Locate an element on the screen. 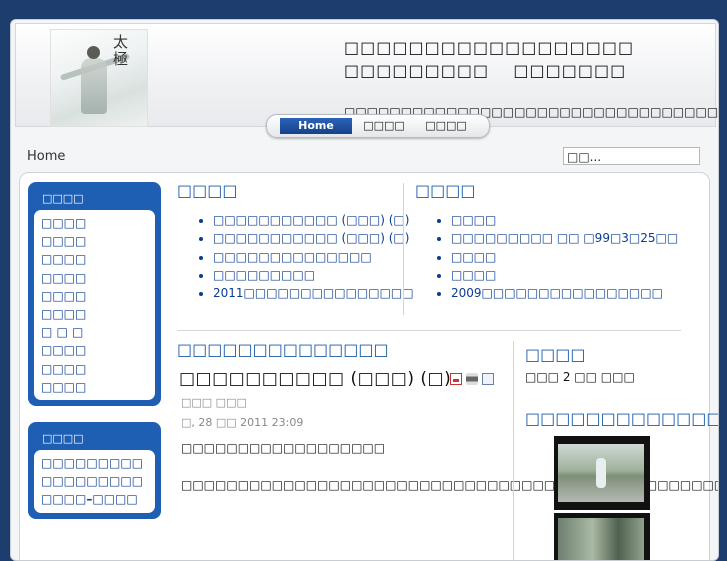 This screenshot has width=727, height=561. sidebar-item: □ □ □ is located at coordinates (98, 332).